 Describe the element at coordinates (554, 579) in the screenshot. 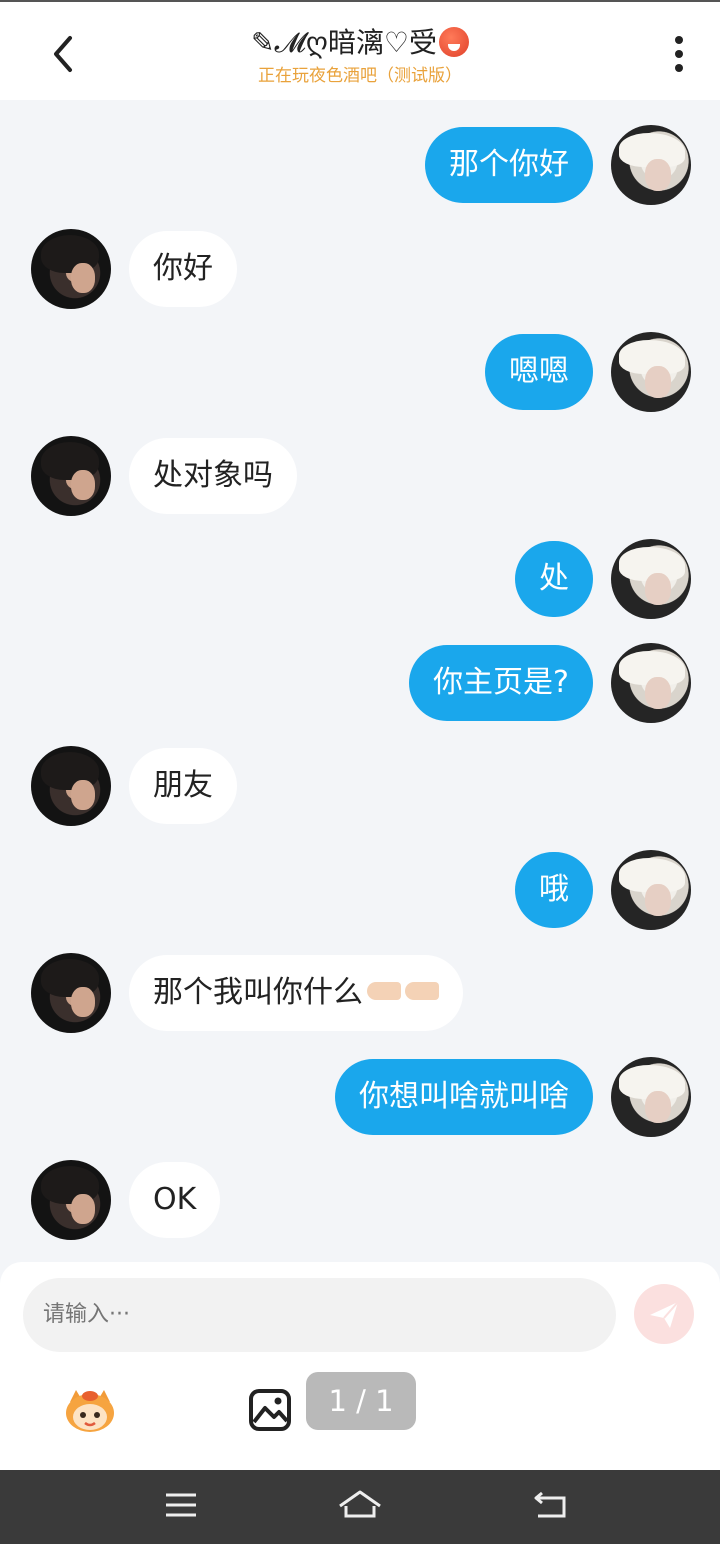

I see `outgoing-message-bubble: 处` at that location.